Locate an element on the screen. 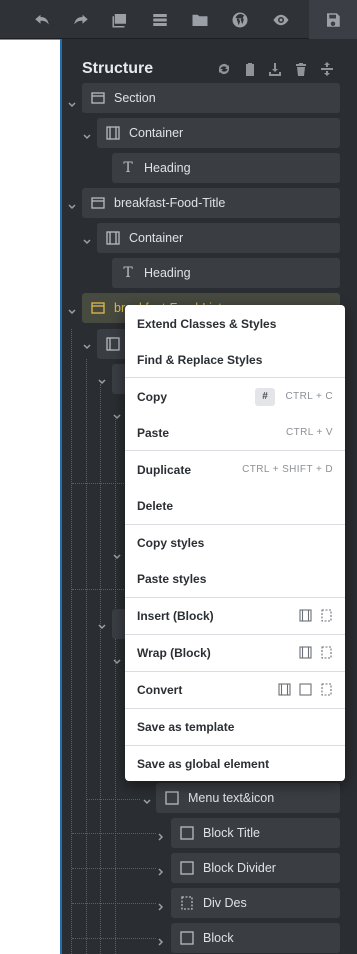  menu-item-save-global: Save as global element is located at coordinates (235, 763).